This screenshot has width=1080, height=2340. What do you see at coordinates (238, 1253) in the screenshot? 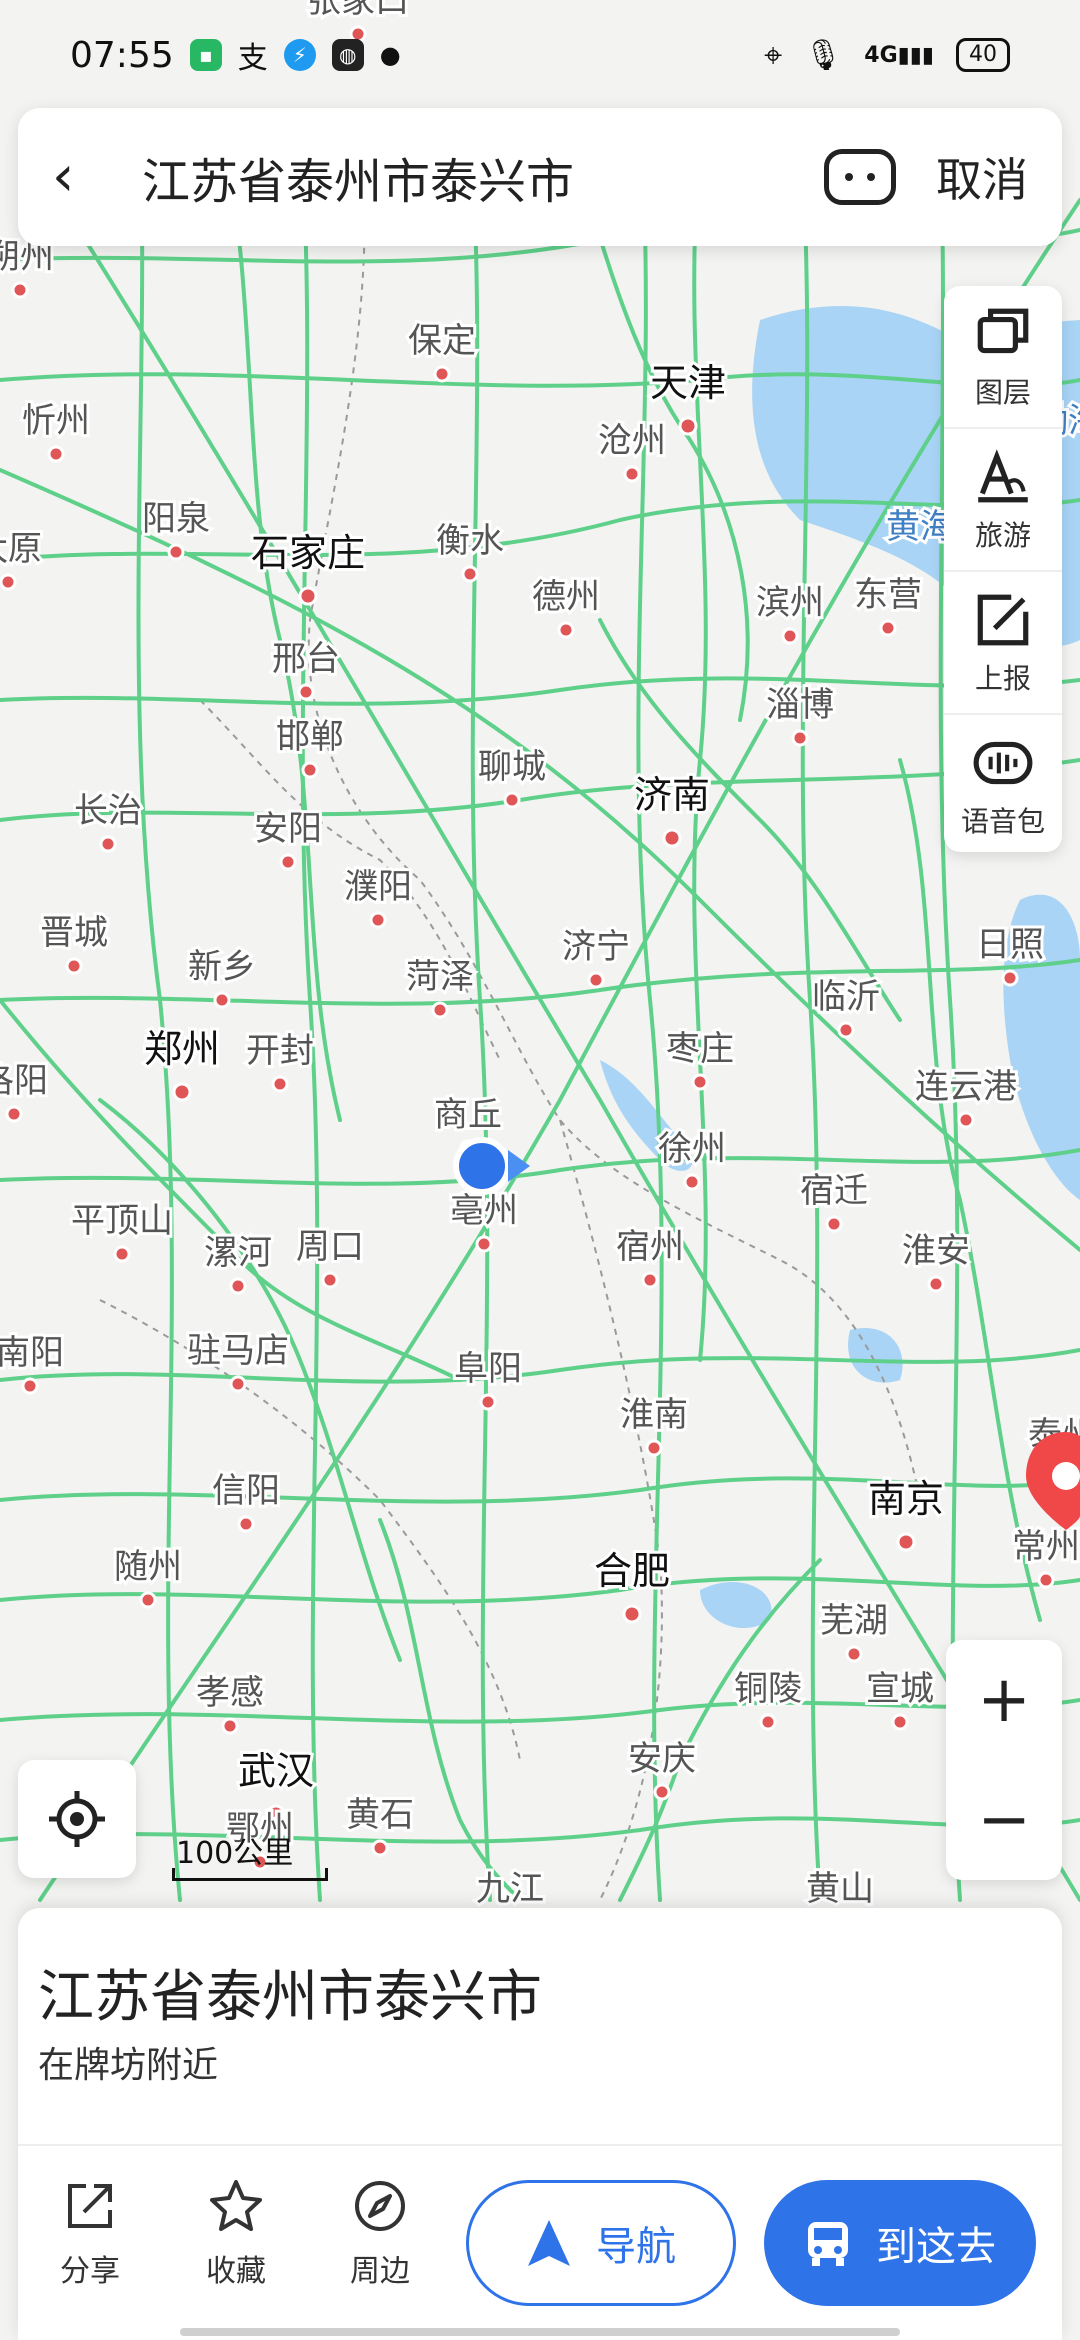
I see `city-label: 漯河` at bounding box center [238, 1253].